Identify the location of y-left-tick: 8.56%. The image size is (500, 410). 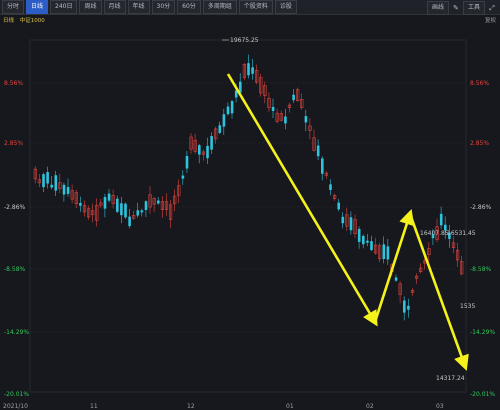
(13, 83).